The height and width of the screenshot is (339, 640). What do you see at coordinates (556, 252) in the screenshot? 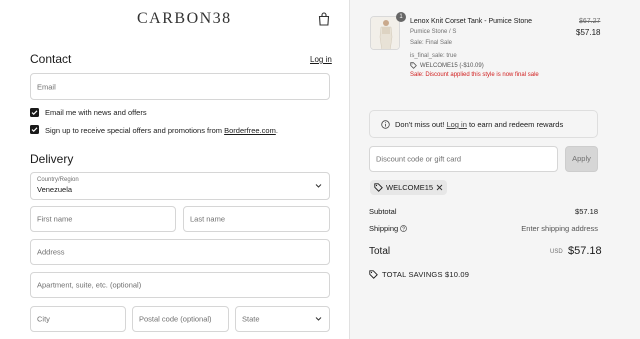
I see `currency-code: USD` at bounding box center [556, 252].